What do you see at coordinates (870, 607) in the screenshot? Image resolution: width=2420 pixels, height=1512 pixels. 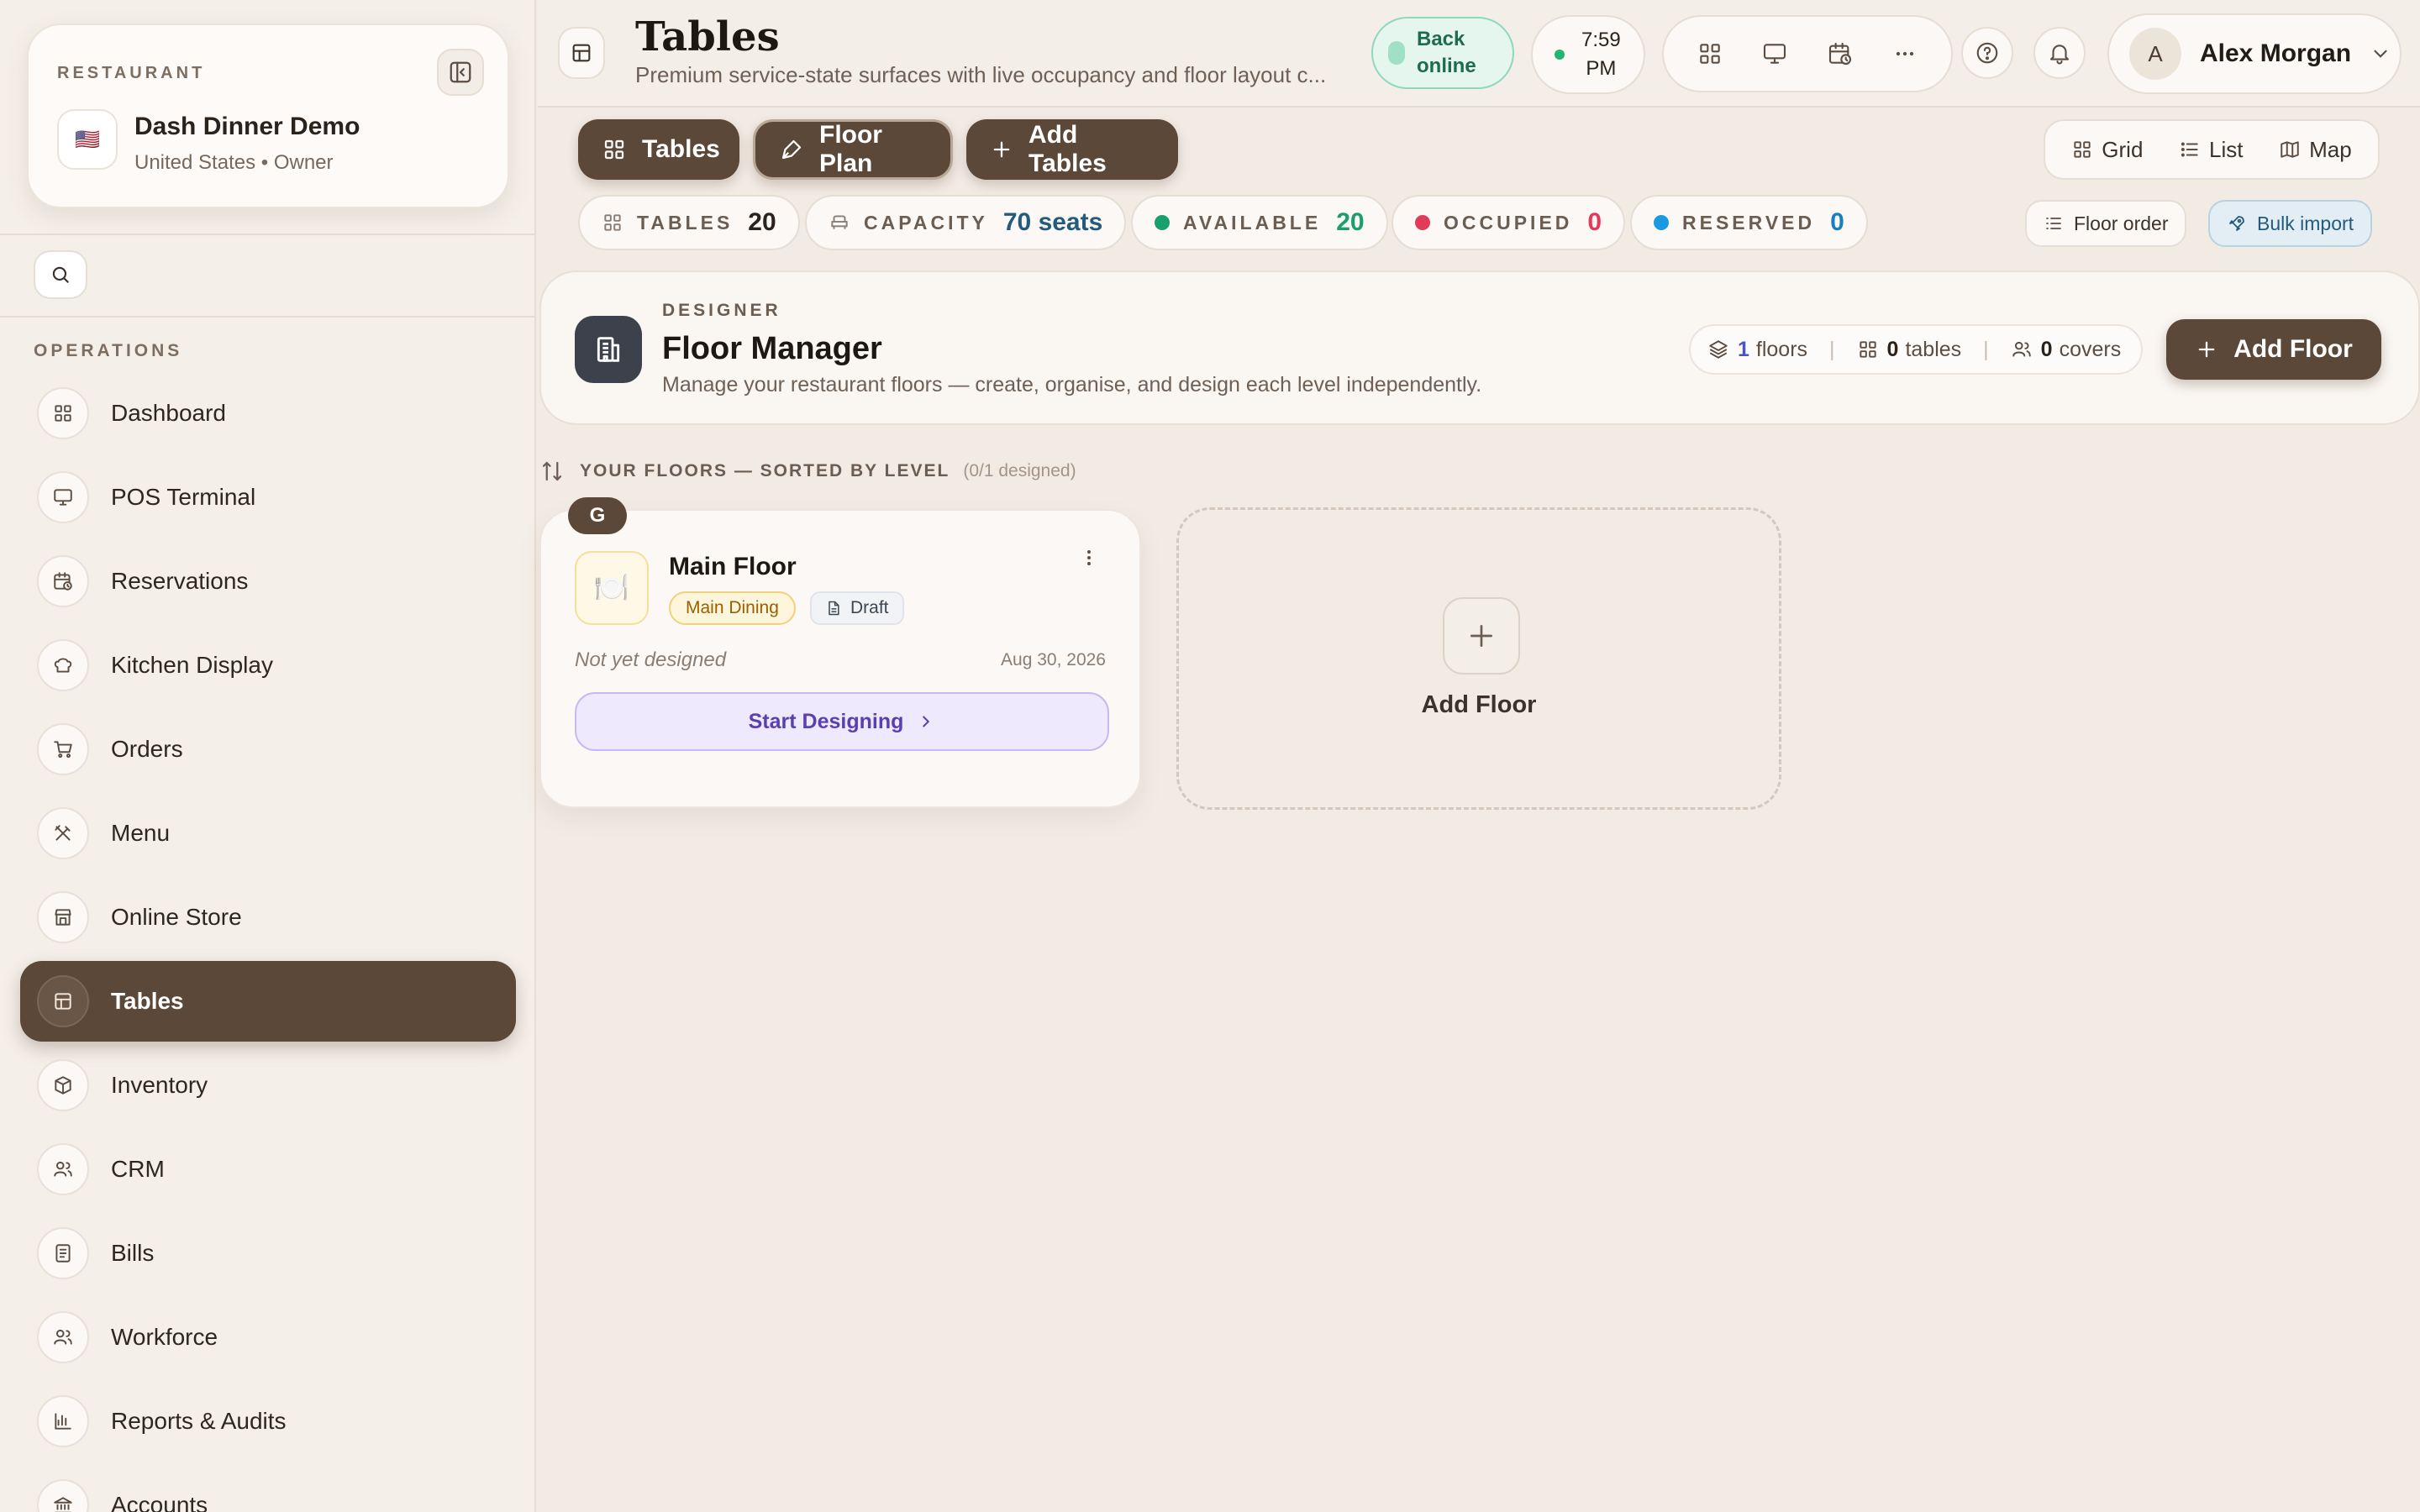 I see `floor-state-label: Draft` at bounding box center [870, 607].